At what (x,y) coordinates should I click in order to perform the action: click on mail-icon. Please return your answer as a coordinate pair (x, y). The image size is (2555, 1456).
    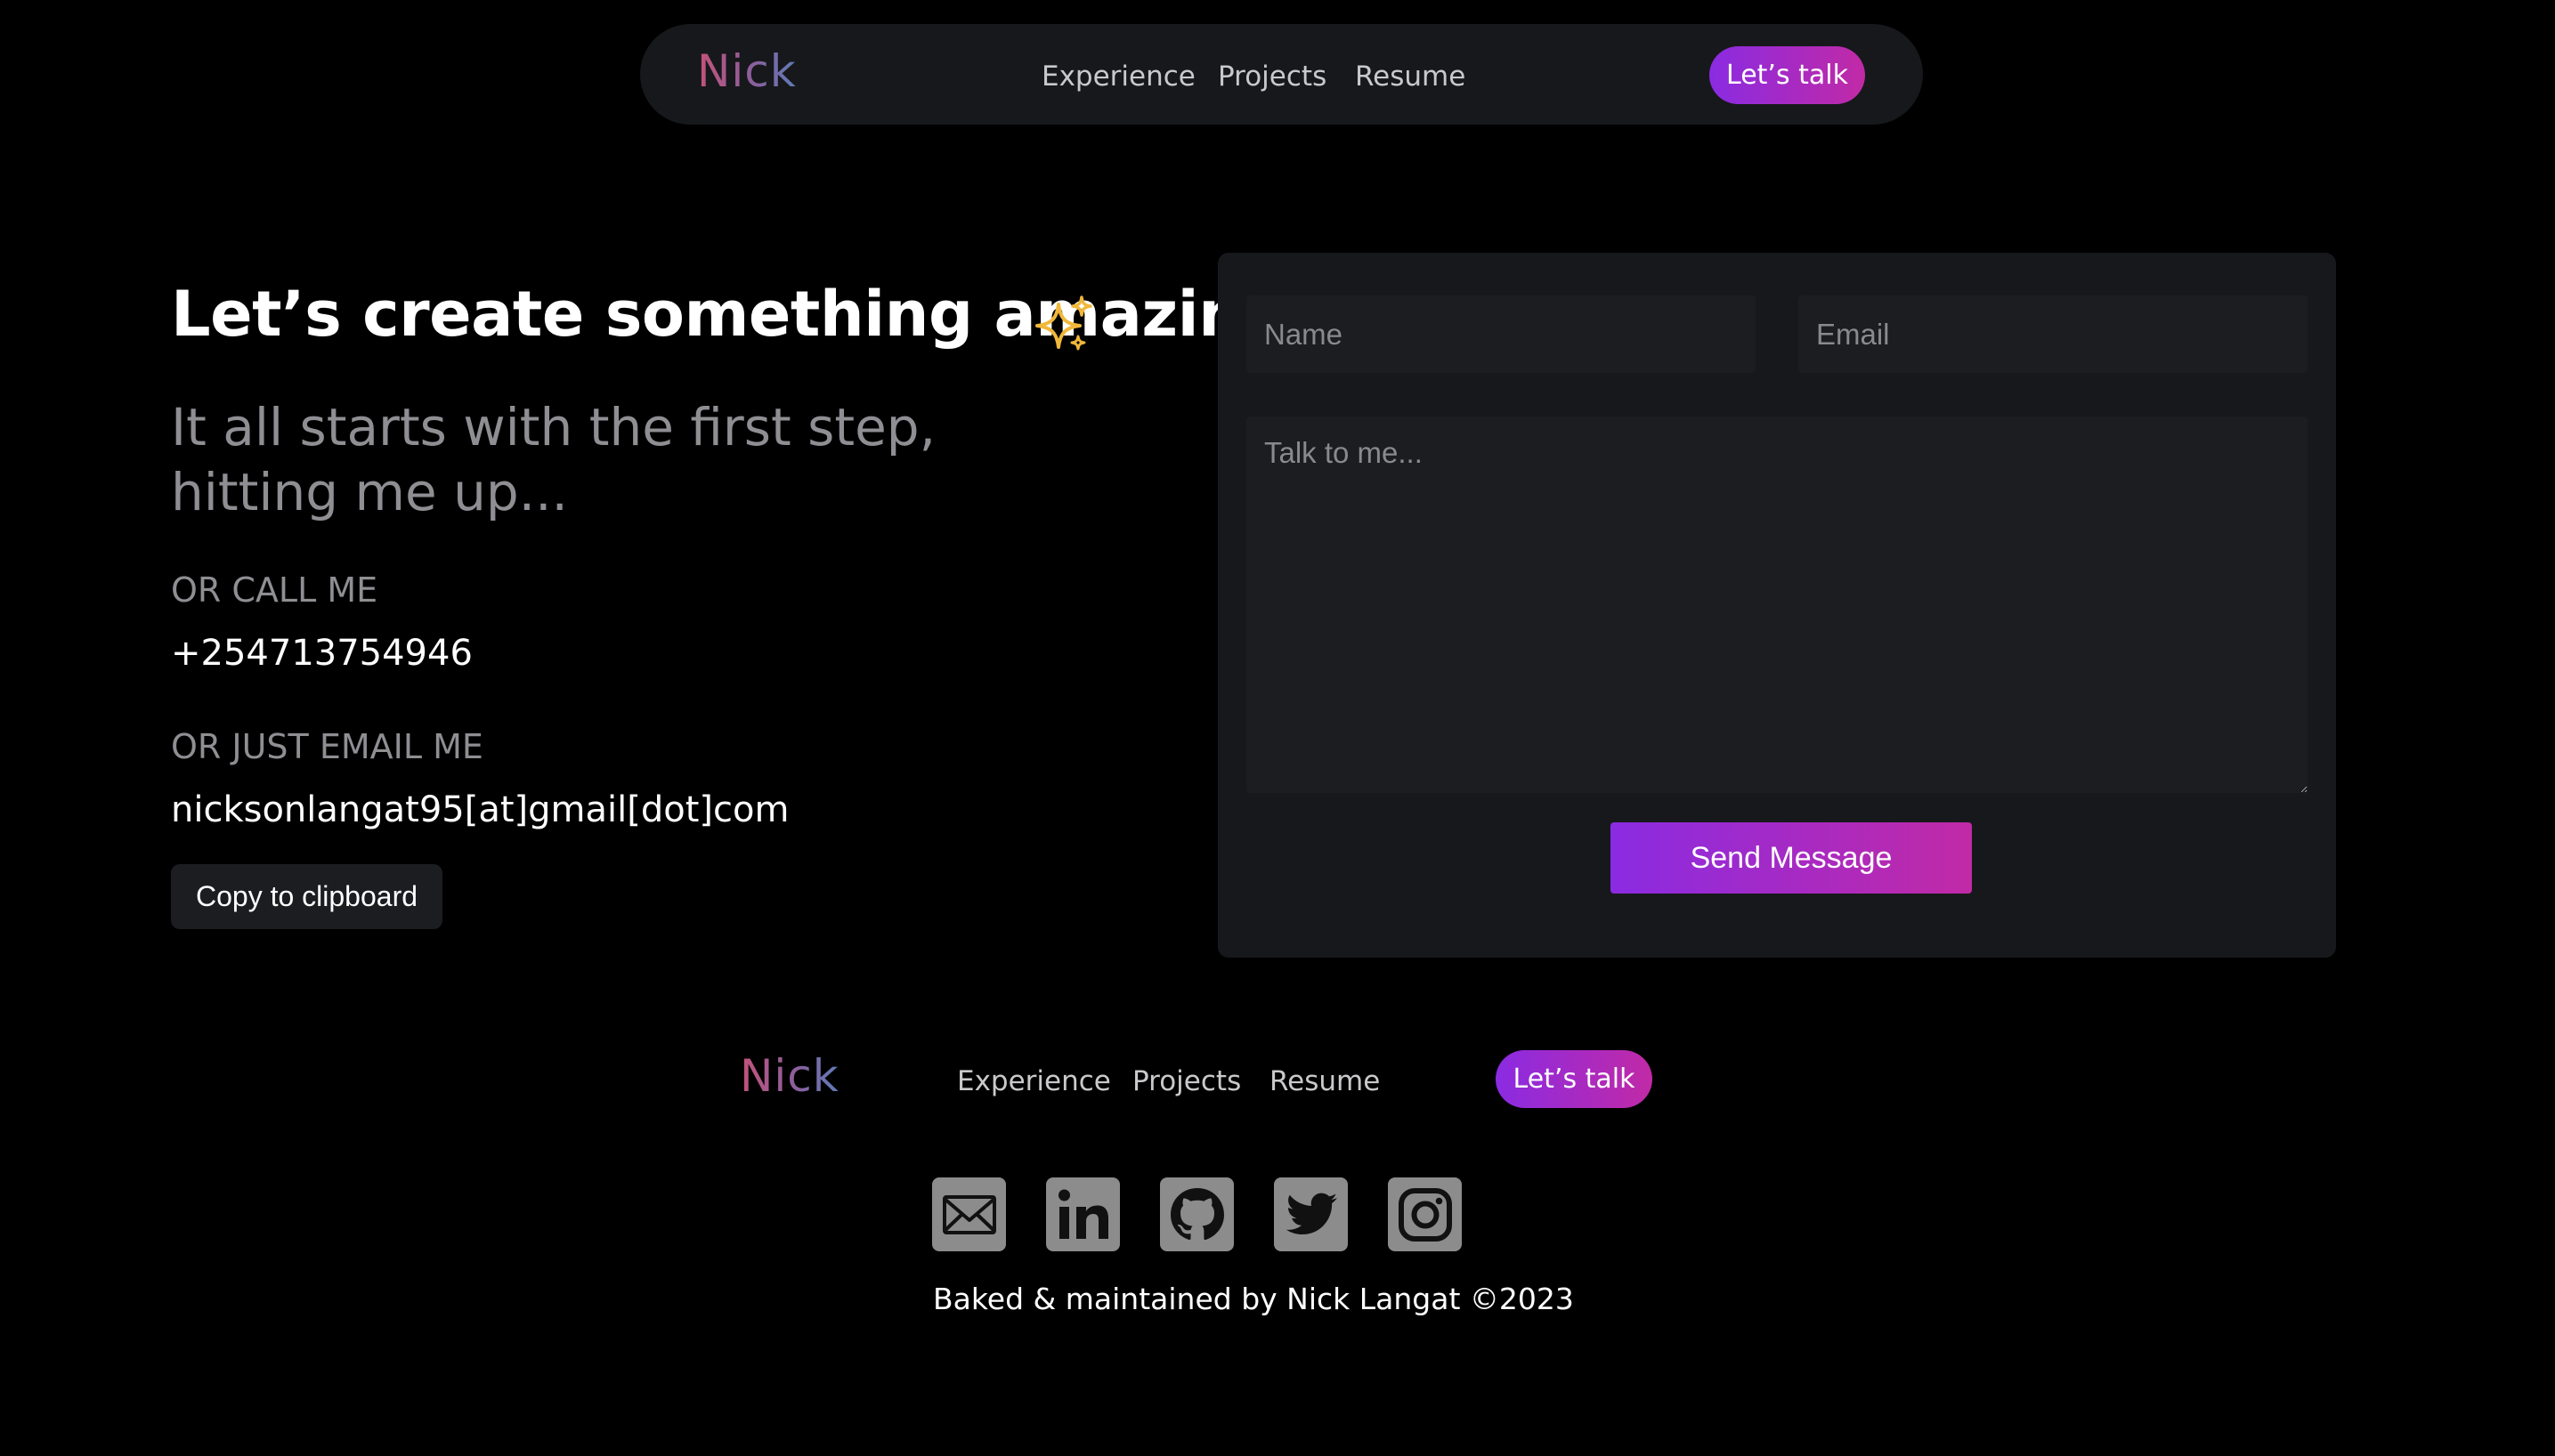
    Looking at the image, I should click on (969, 1214).